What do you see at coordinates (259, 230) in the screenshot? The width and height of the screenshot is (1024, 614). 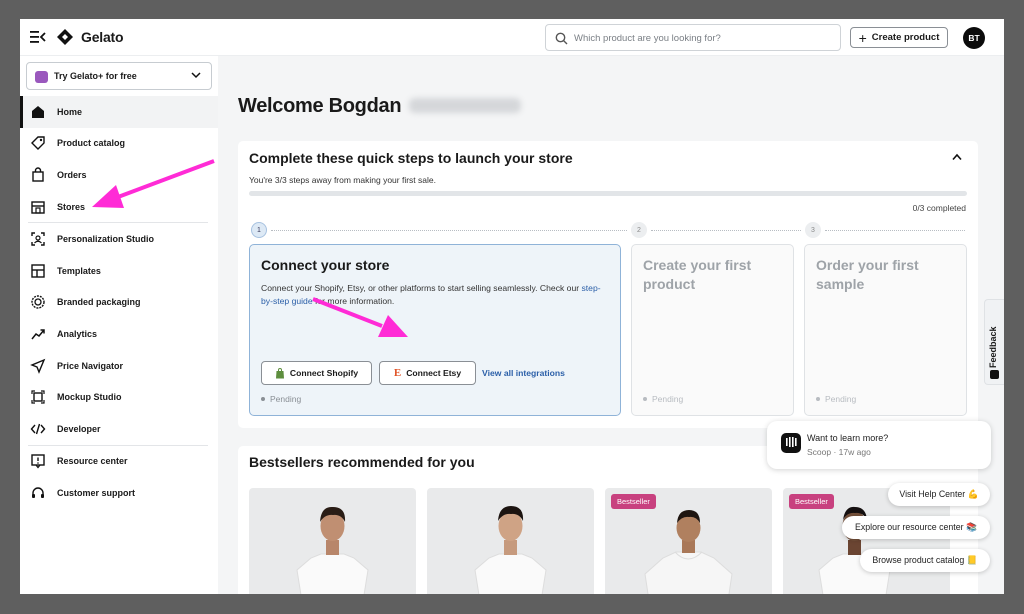 I see `step-number-1: 1` at bounding box center [259, 230].